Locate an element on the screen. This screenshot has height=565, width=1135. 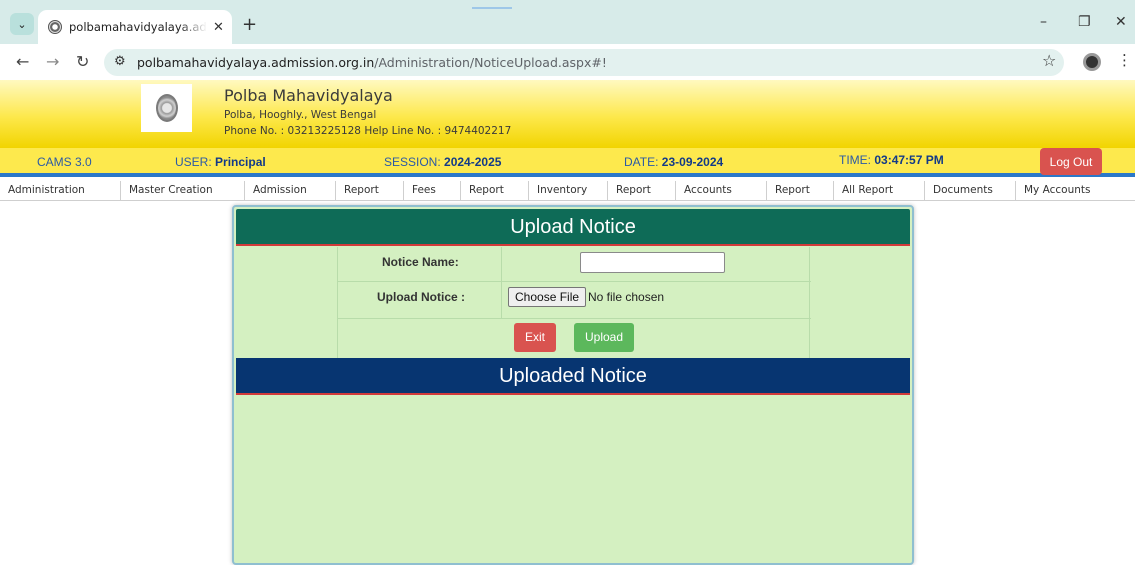
window-close-icon: ✕ is located at coordinates (1121, 22).